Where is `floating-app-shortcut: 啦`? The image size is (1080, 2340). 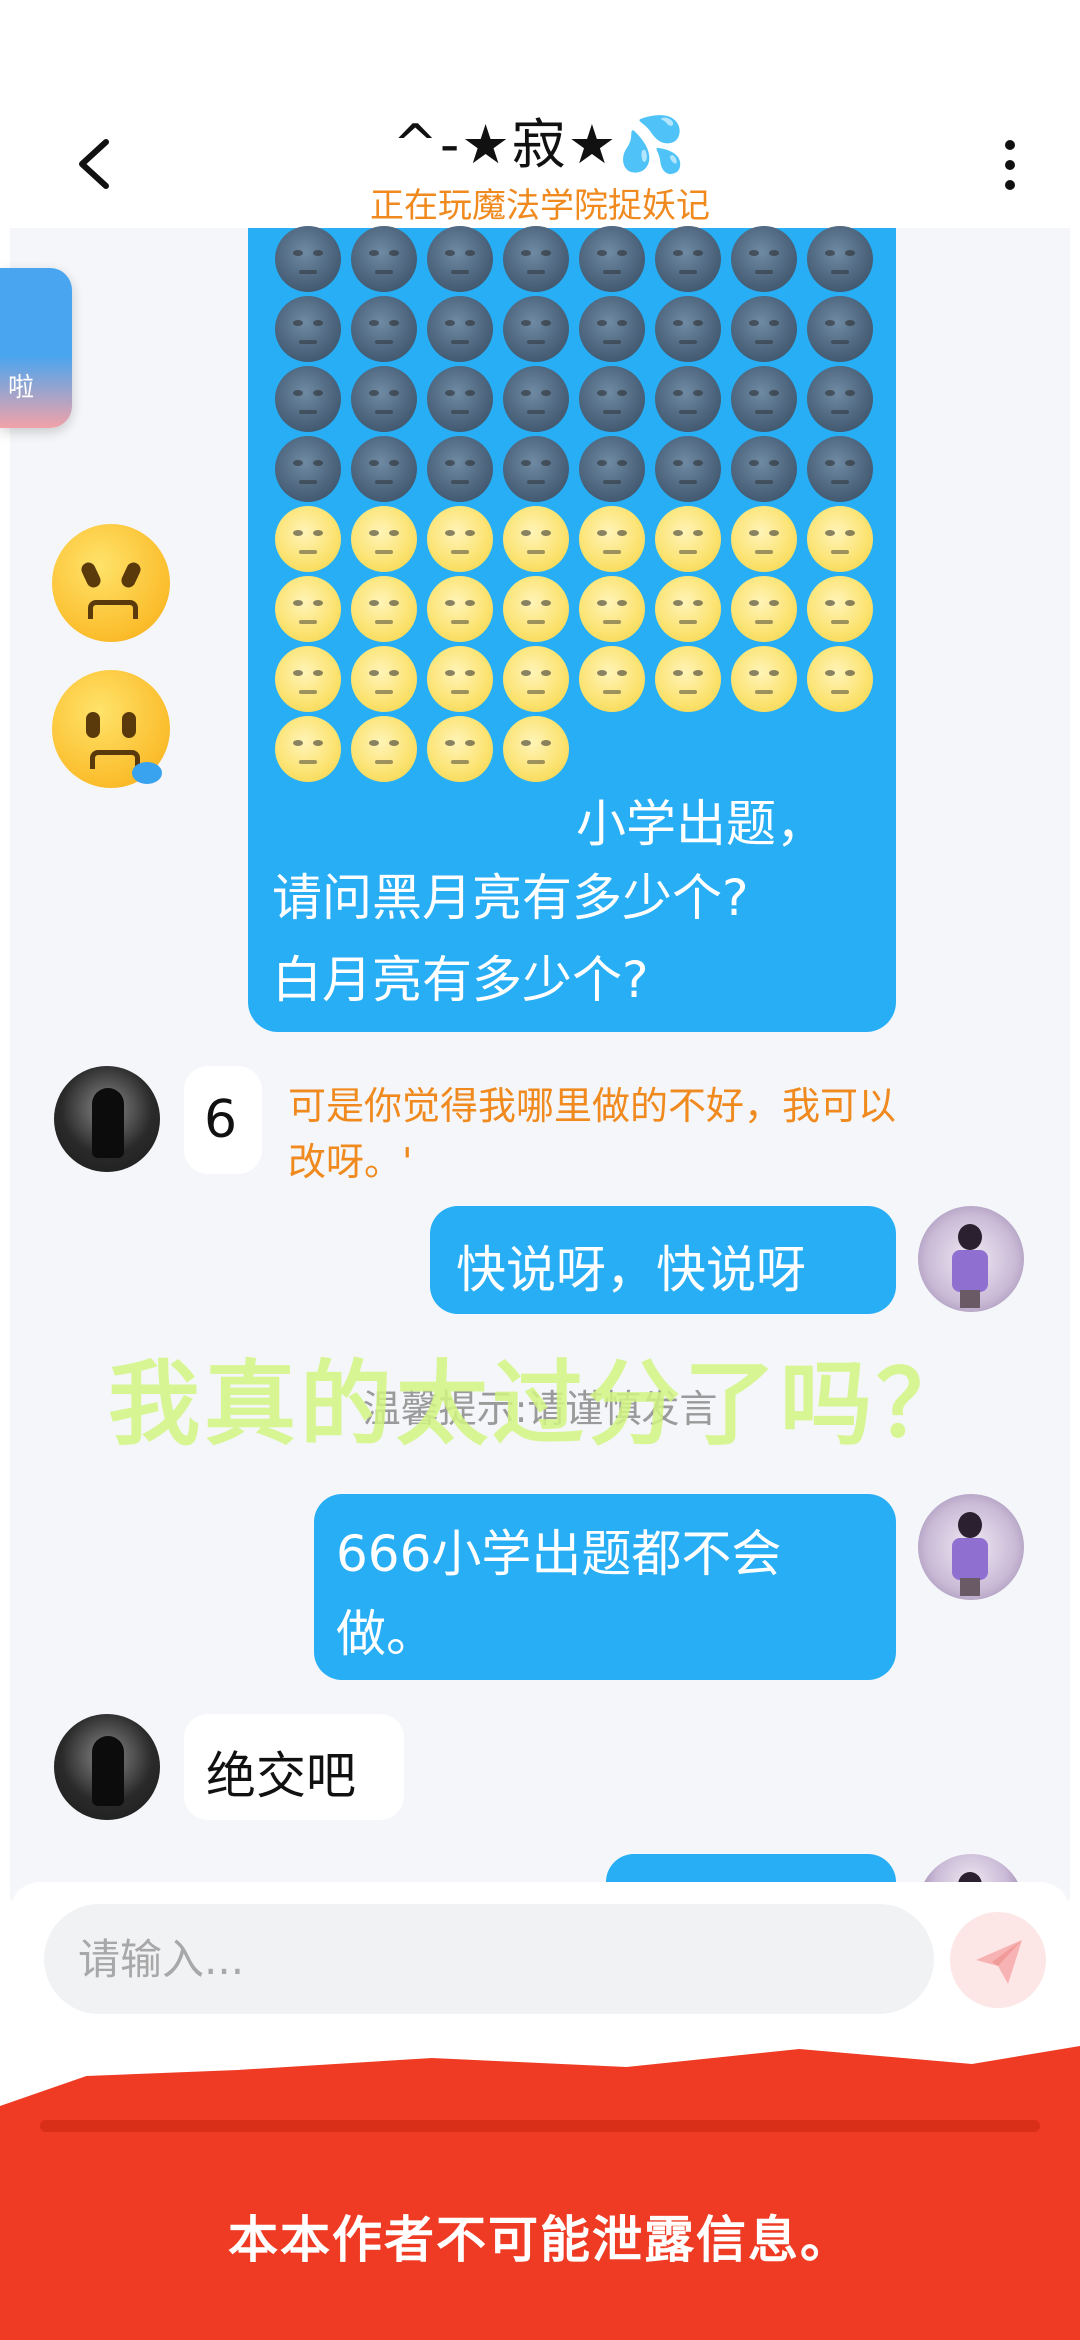 floating-app-shortcut: 啦 is located at coordinates (36, 348).